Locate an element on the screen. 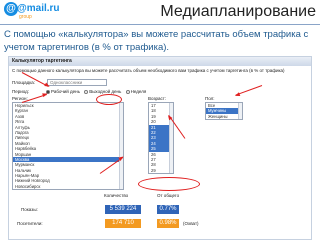  views-label: Показы: is located at coordinates (29, 209).